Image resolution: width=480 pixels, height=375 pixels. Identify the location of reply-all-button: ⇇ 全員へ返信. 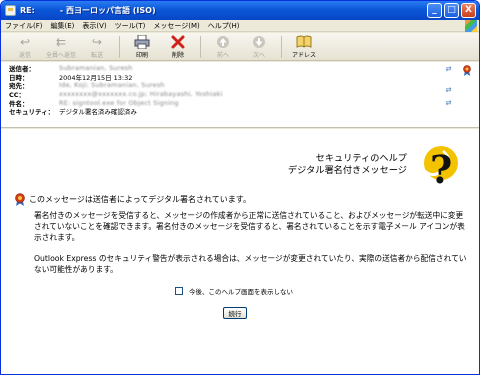
(61, 46).